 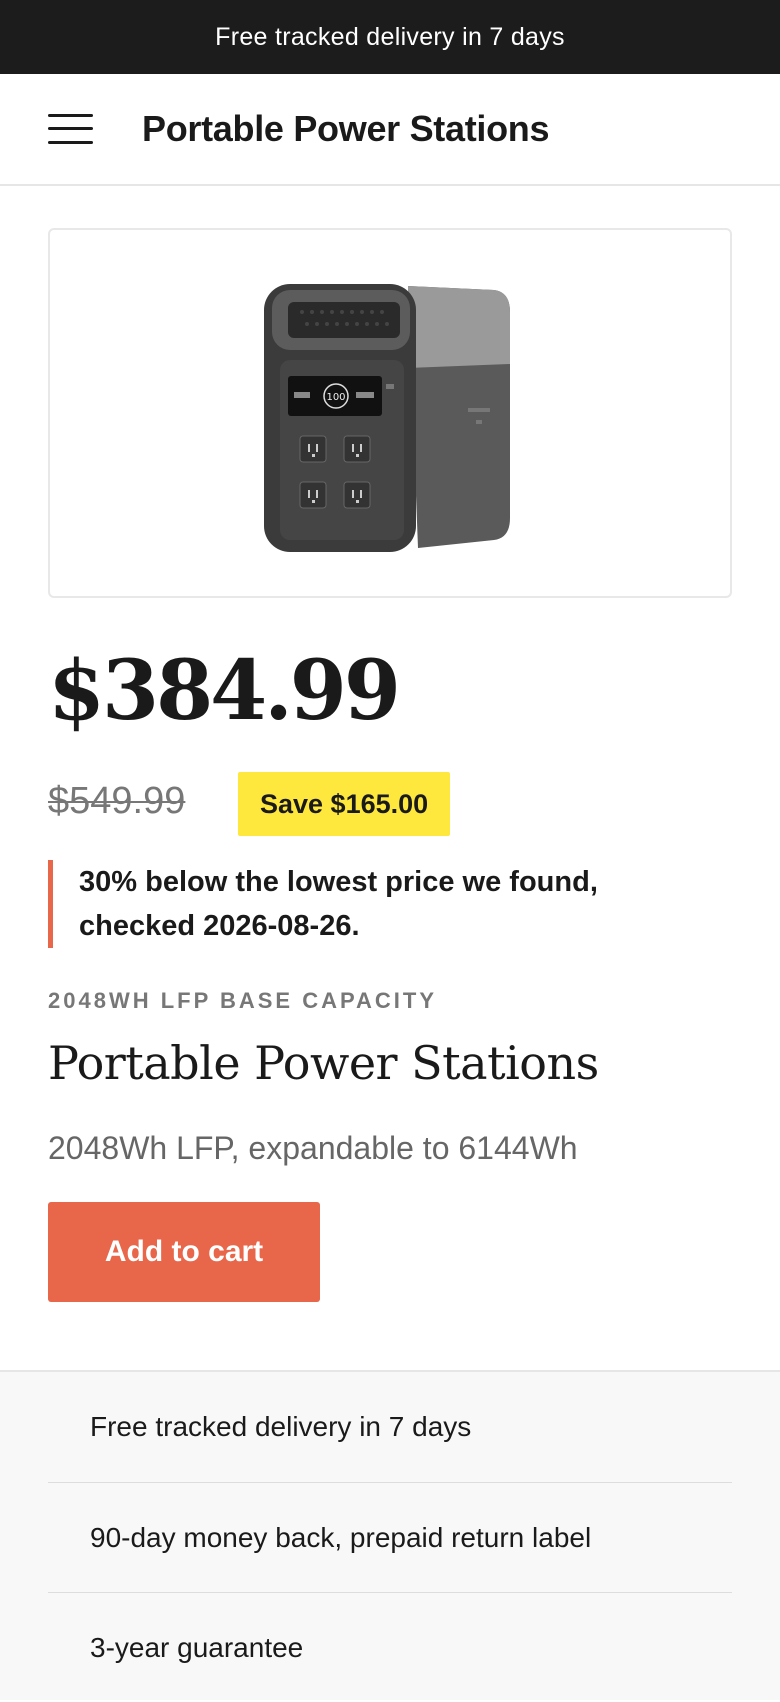 What do you see at coordinates (281, 1426) in the screenshot?
I see `benefit-delivery: Free tracked delivery in 7 days` at bounding box center [281, 1426].